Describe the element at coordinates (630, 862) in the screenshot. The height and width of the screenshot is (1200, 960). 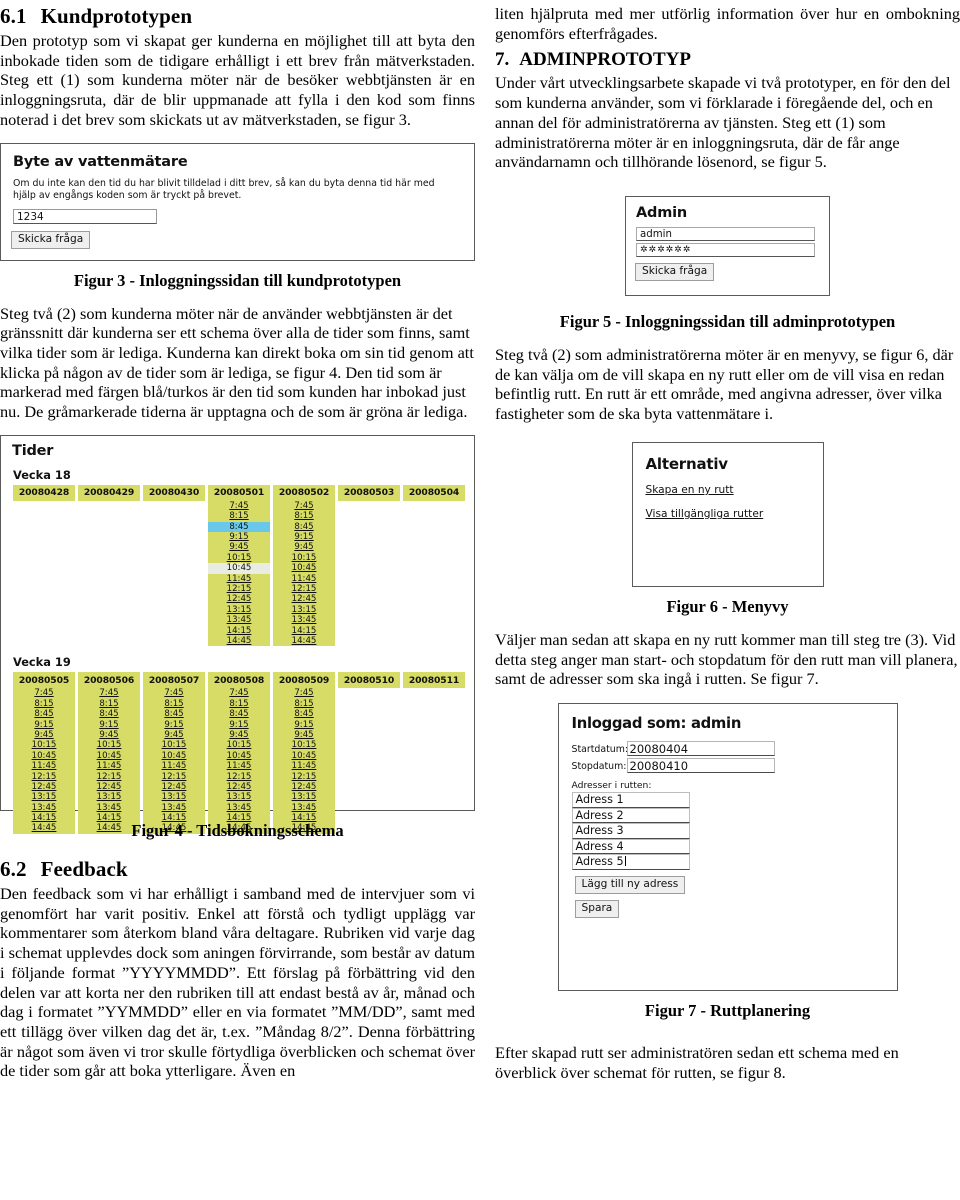
I see `address-input: Adress 5` at that location.